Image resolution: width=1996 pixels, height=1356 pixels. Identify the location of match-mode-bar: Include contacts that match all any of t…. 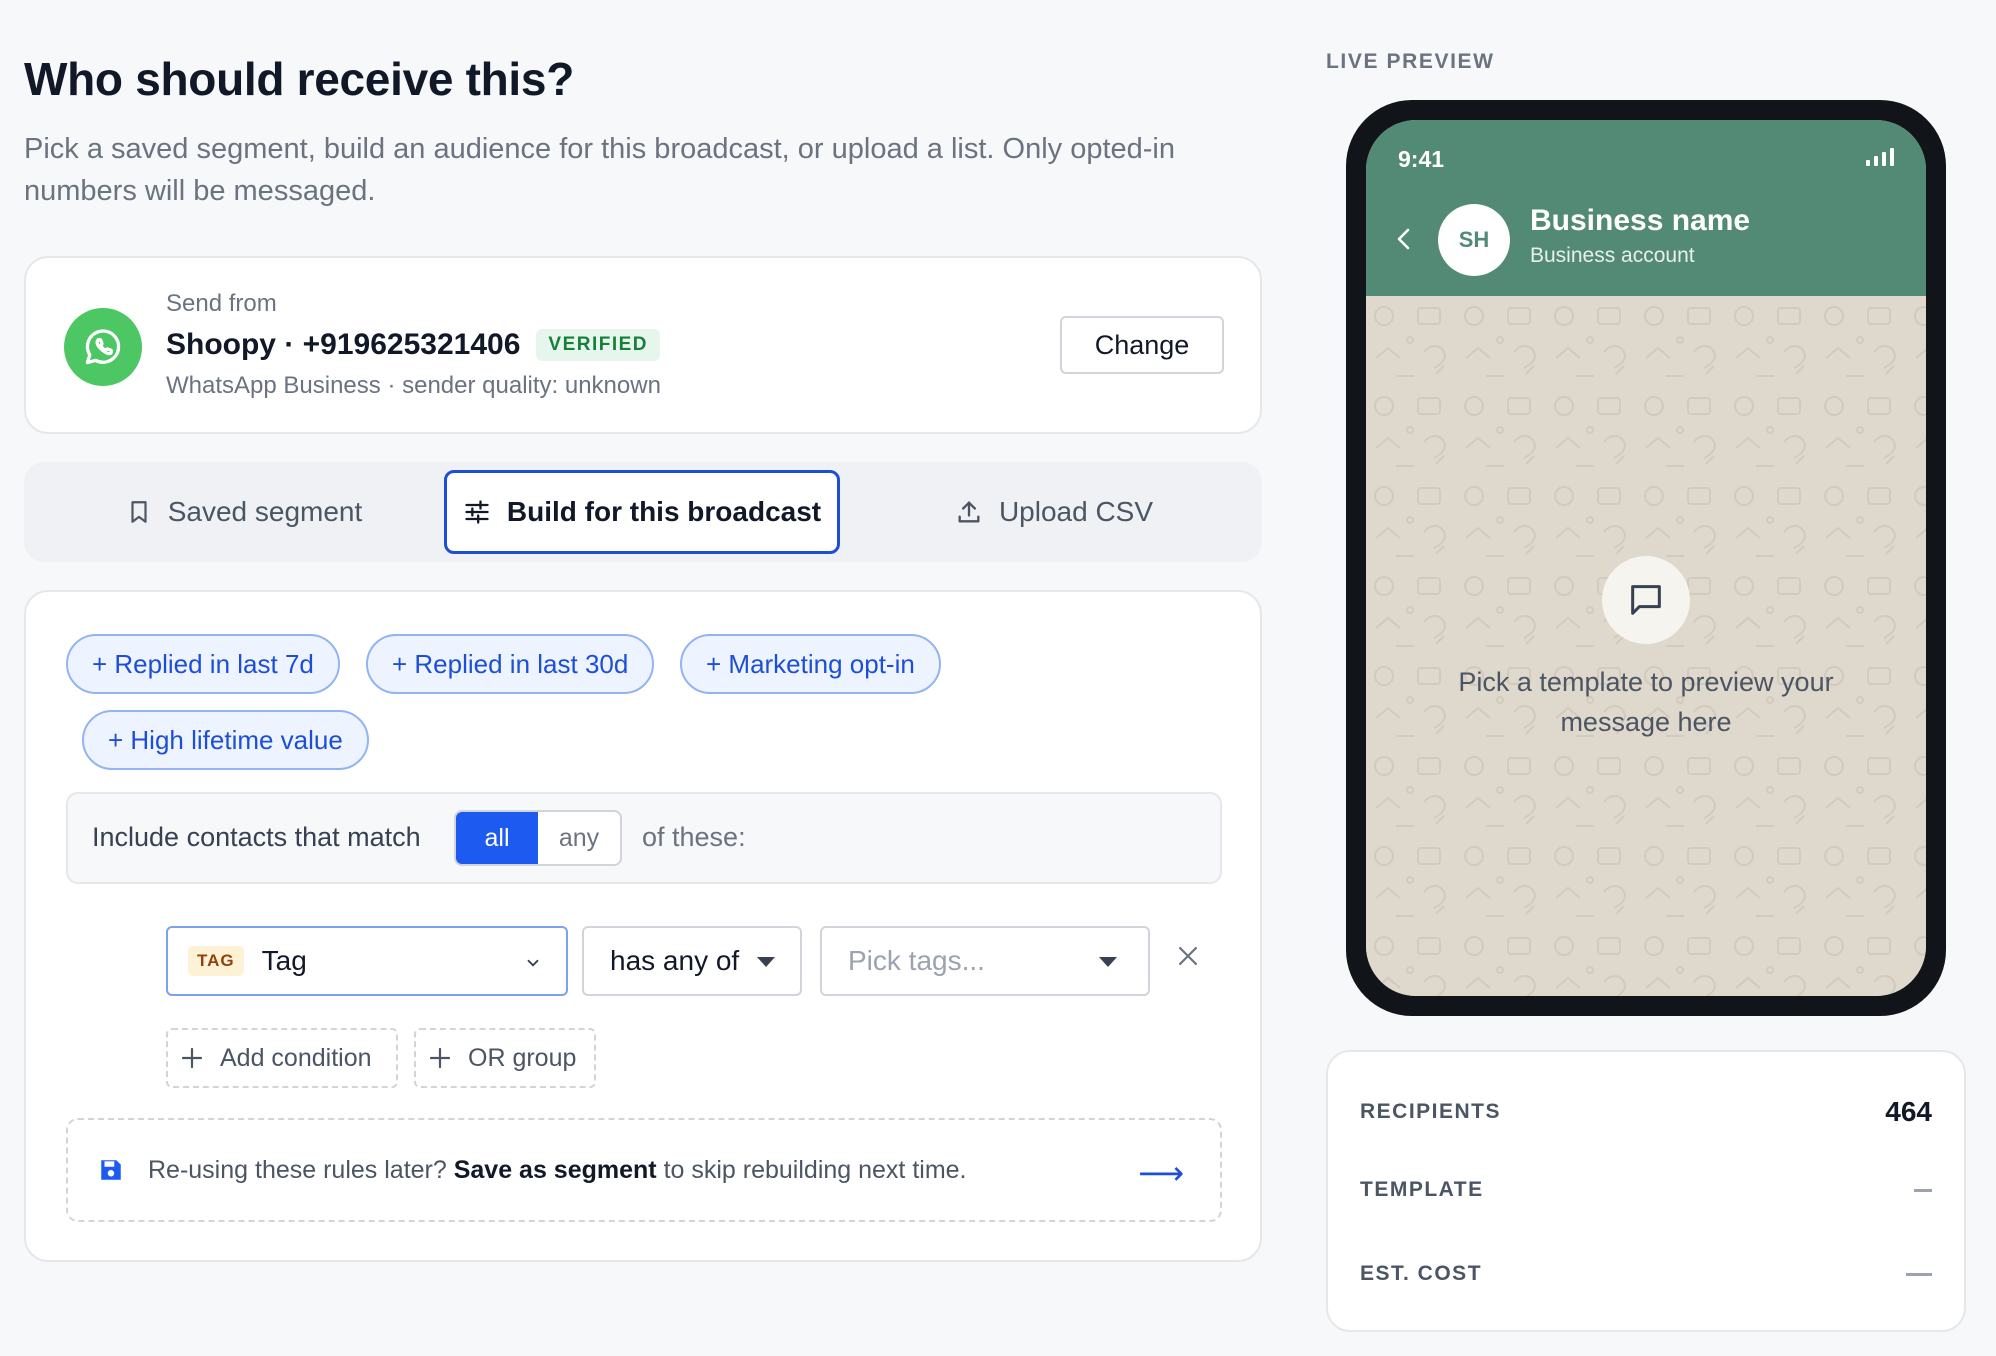
(644, 838).